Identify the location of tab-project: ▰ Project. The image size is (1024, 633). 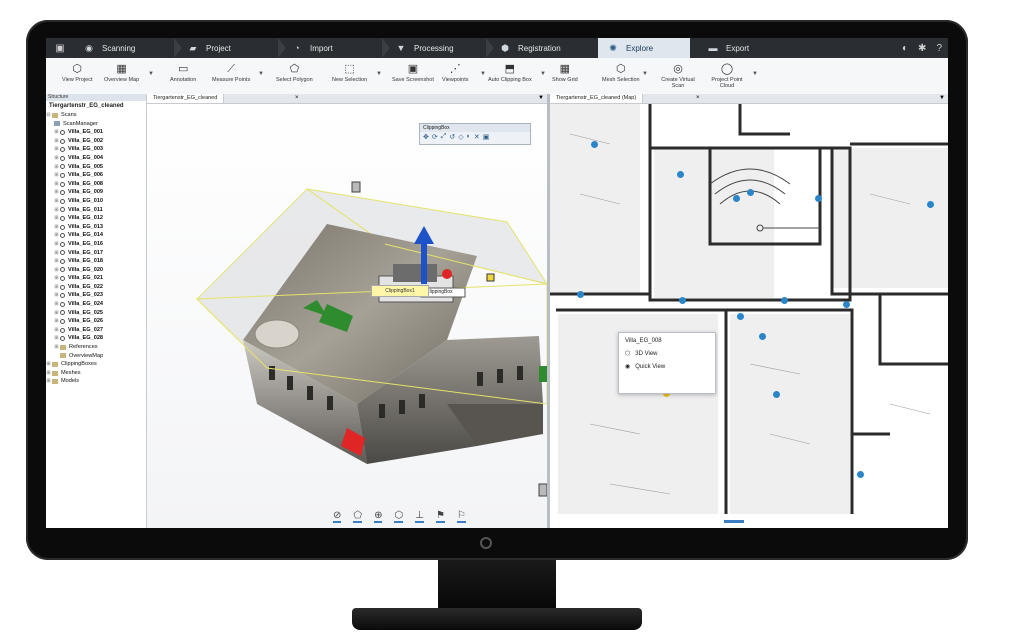
(208, 48).